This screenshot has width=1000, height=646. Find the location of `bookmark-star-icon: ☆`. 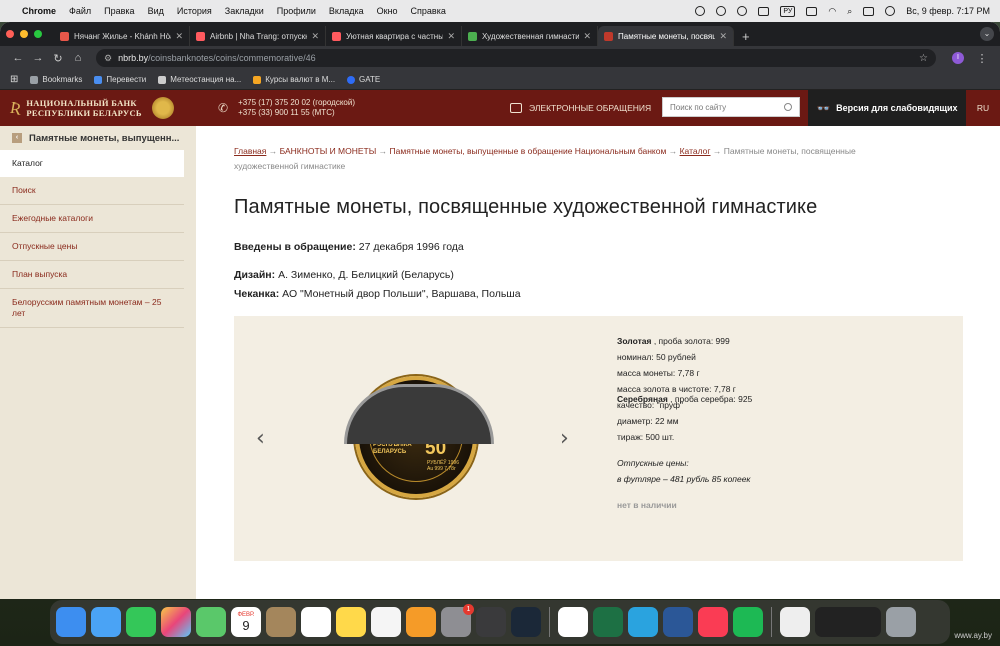

bookmark-star-icon: ☆ is located at coordinates (923, 58).